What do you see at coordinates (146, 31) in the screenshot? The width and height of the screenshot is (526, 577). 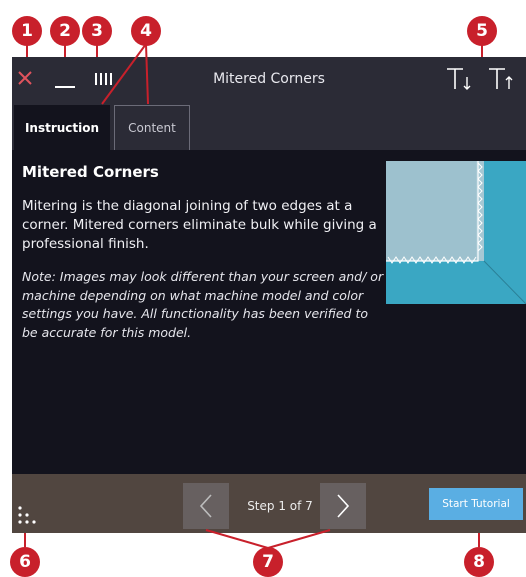 I see `callout-badge-4: 4` at bounding box center [146, 31].